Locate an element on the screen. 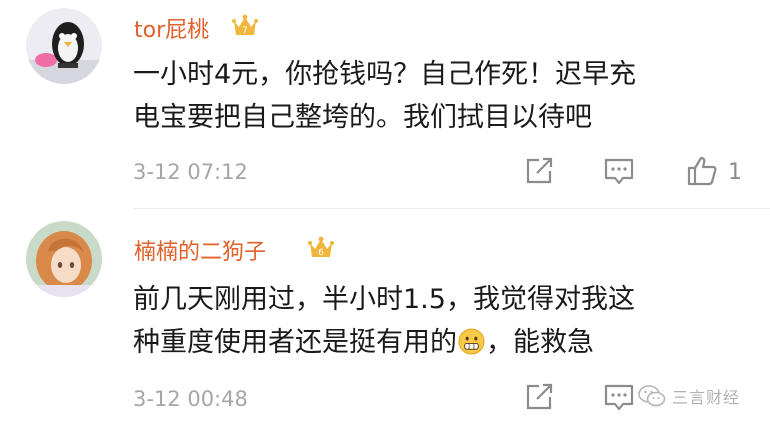 The image size is (770, 429). watermark: 三言财经 is located at coordinates (689, 396).